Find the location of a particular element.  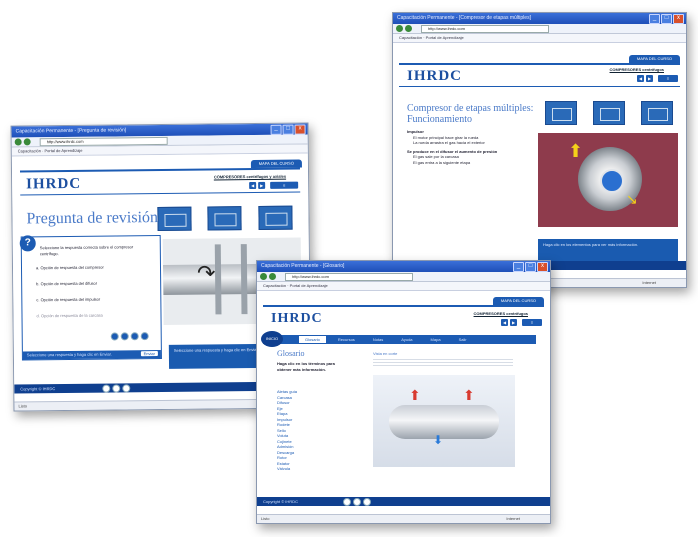

tab-list: Glosario Recursos Notas Ayuda Mapa Salir is located at coordinates (386, 339).